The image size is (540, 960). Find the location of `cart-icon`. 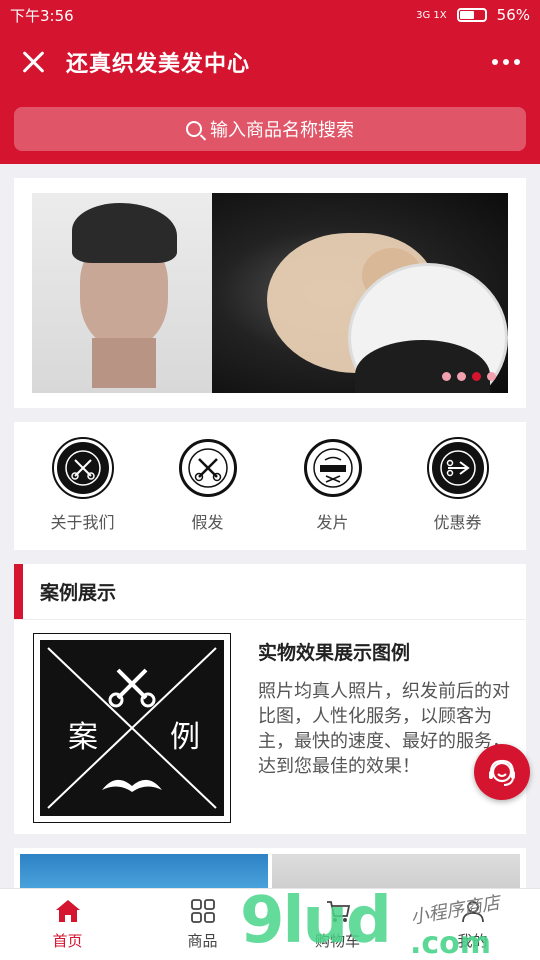

cart-icon is located at coordinates (338, 911).